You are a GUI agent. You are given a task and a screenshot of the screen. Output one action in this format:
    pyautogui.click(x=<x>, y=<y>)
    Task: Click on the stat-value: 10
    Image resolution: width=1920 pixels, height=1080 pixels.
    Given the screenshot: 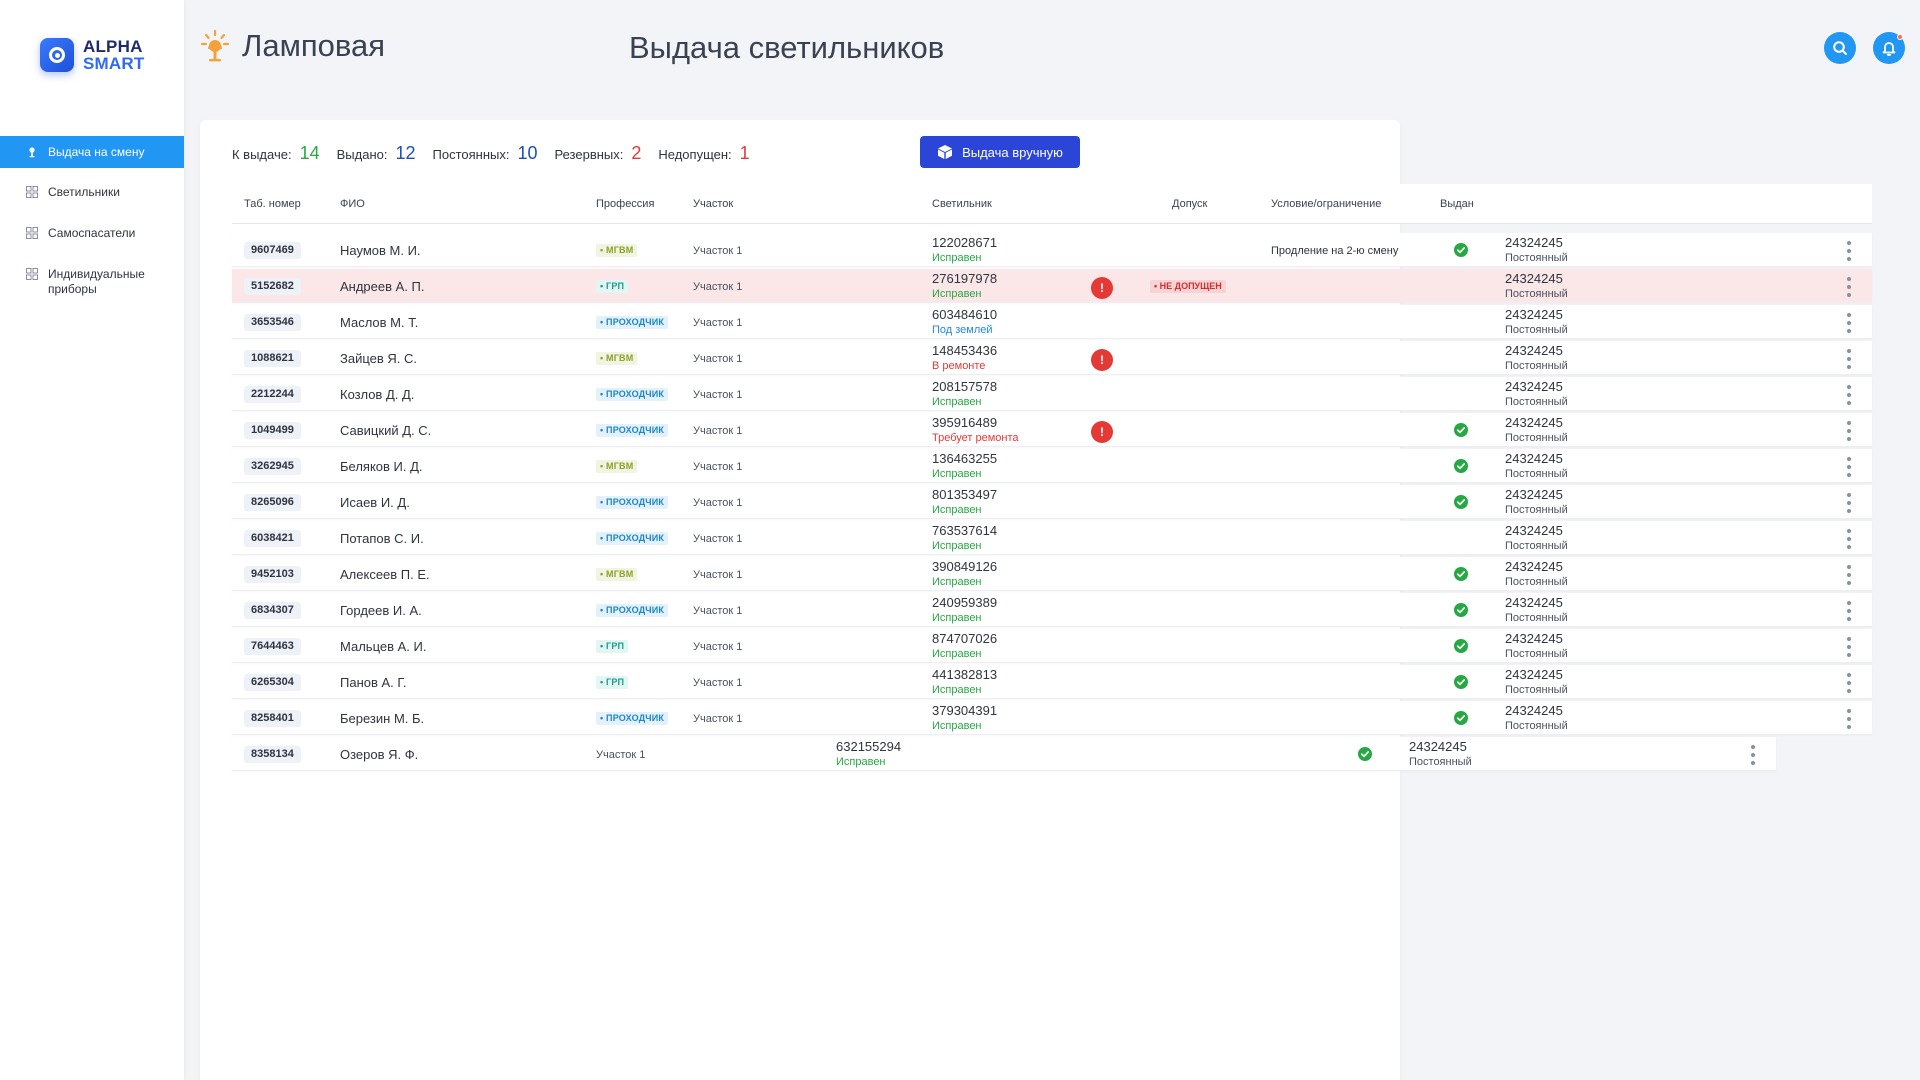 What is the action you would take?
    pyautogui.click(x=527, y=152)
    